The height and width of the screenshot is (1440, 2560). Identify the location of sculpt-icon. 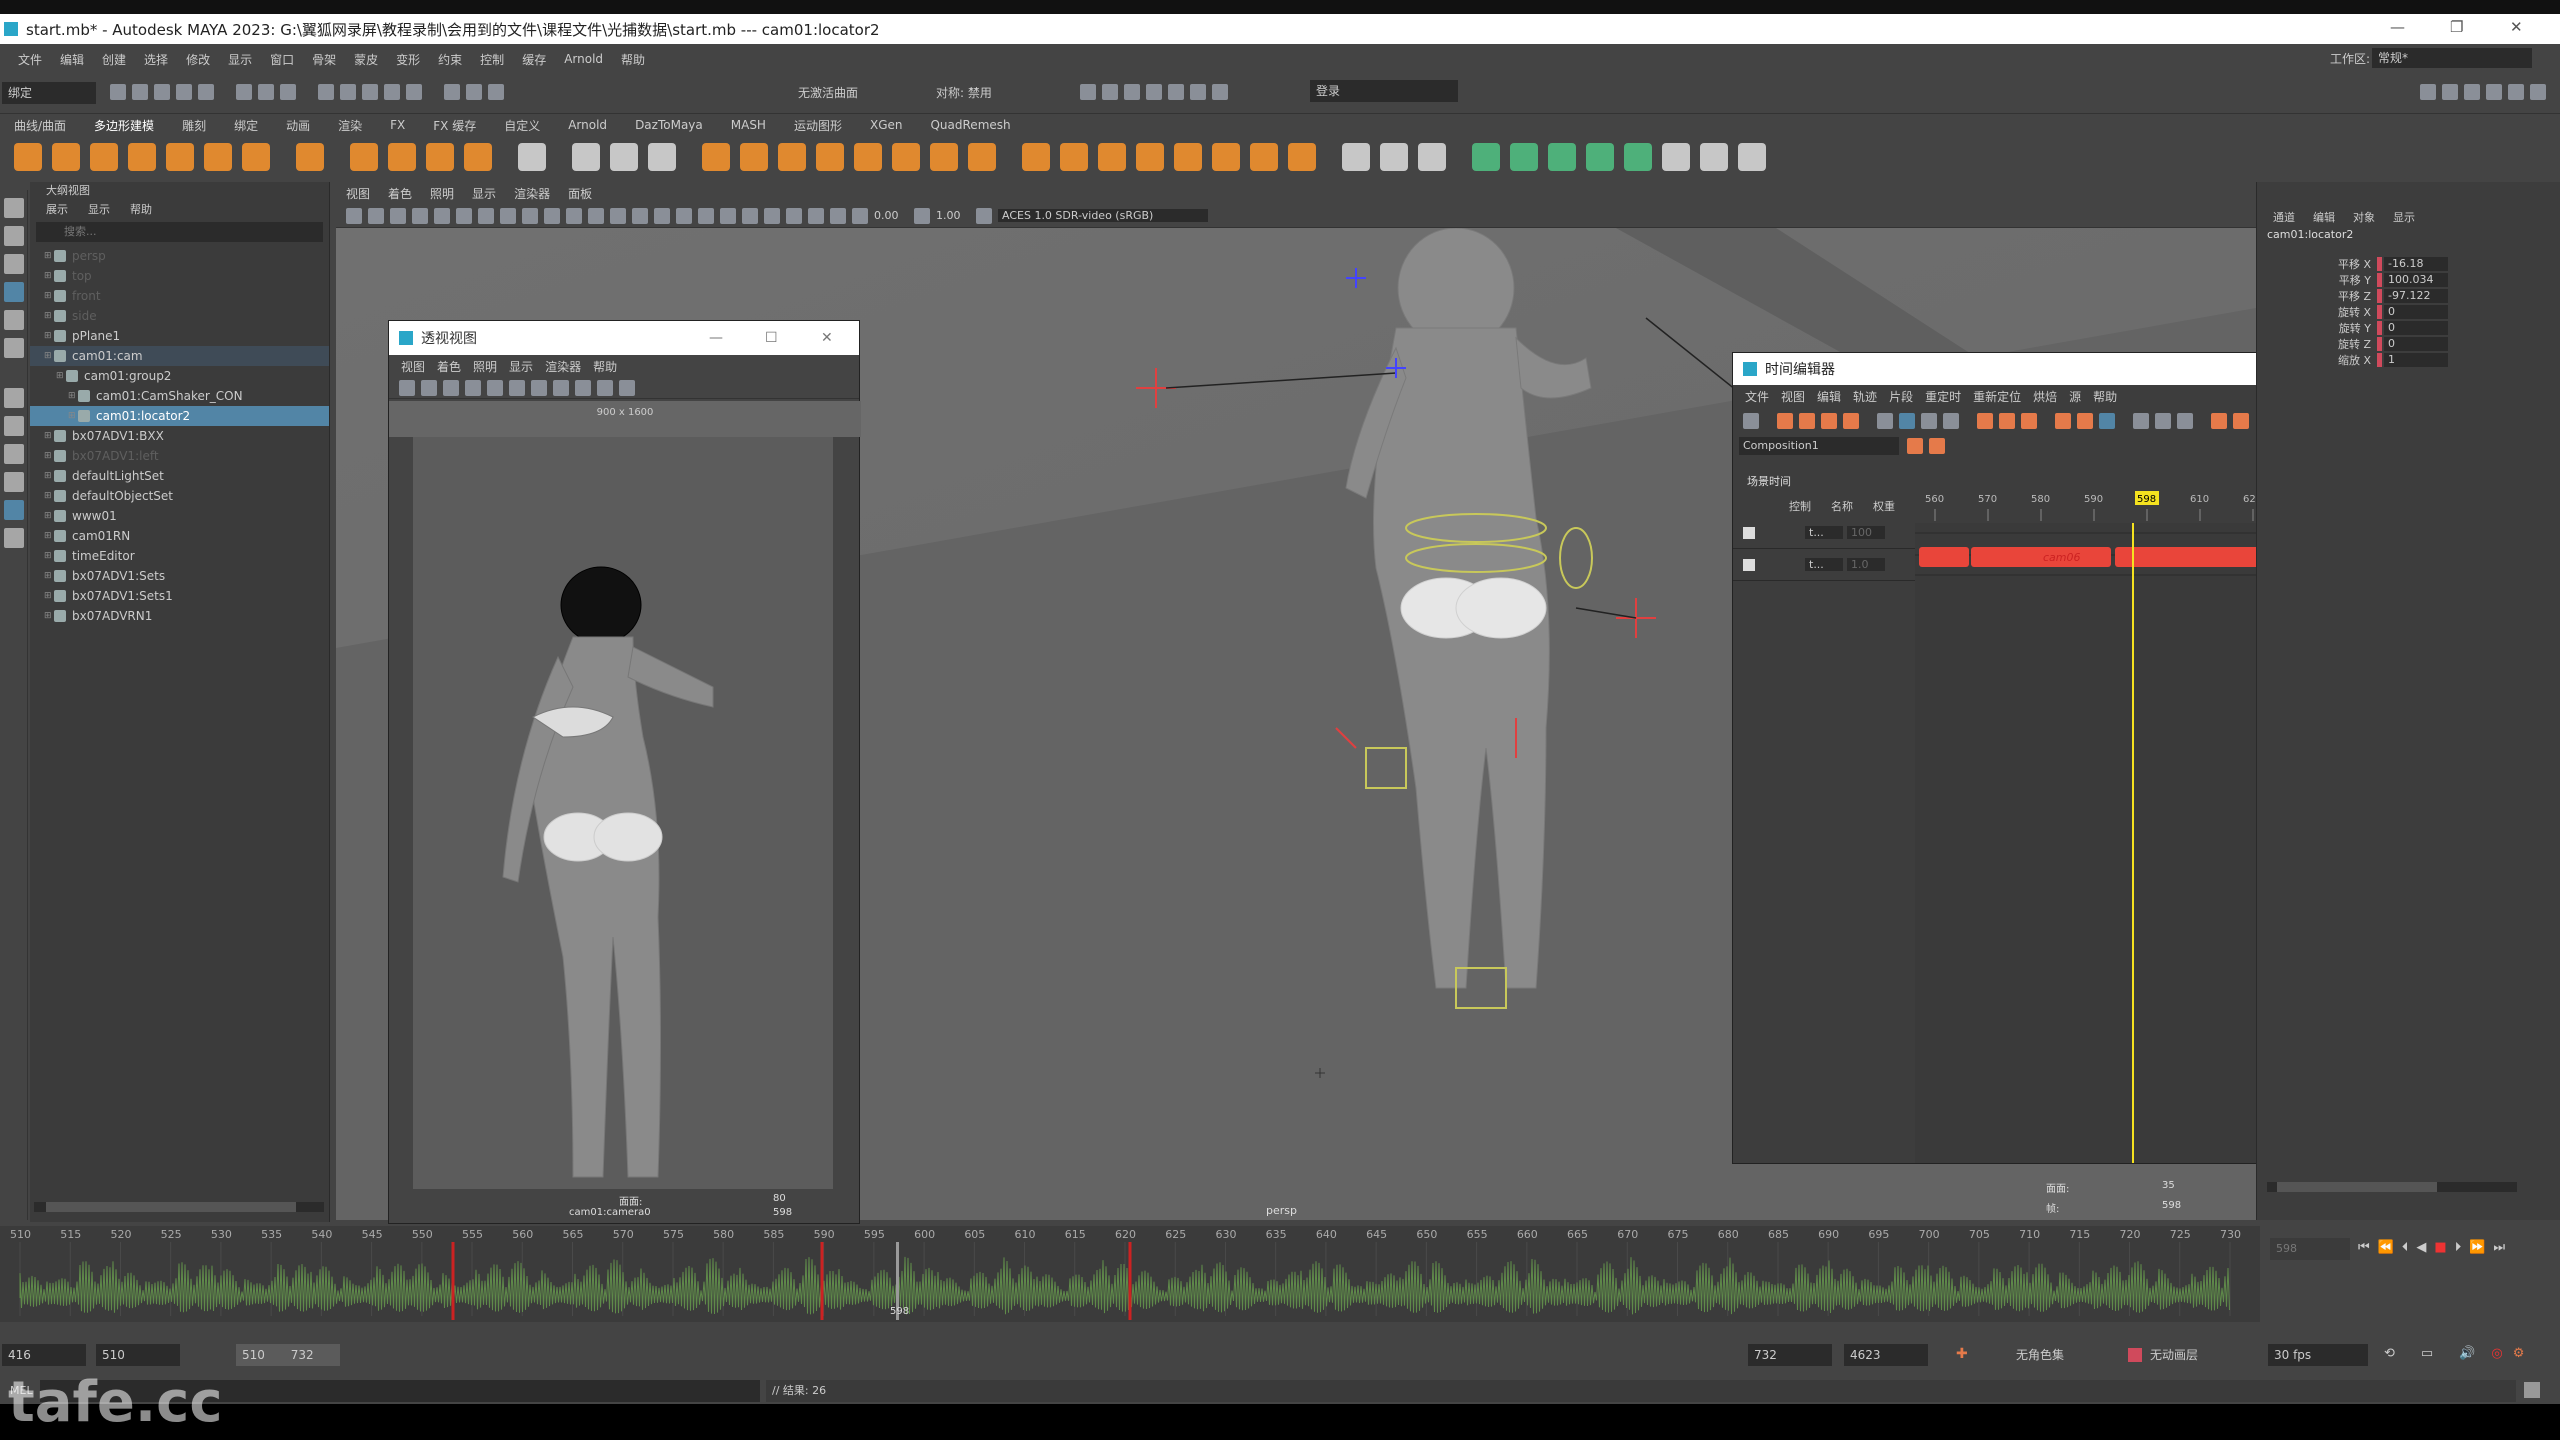
(1356, 157).